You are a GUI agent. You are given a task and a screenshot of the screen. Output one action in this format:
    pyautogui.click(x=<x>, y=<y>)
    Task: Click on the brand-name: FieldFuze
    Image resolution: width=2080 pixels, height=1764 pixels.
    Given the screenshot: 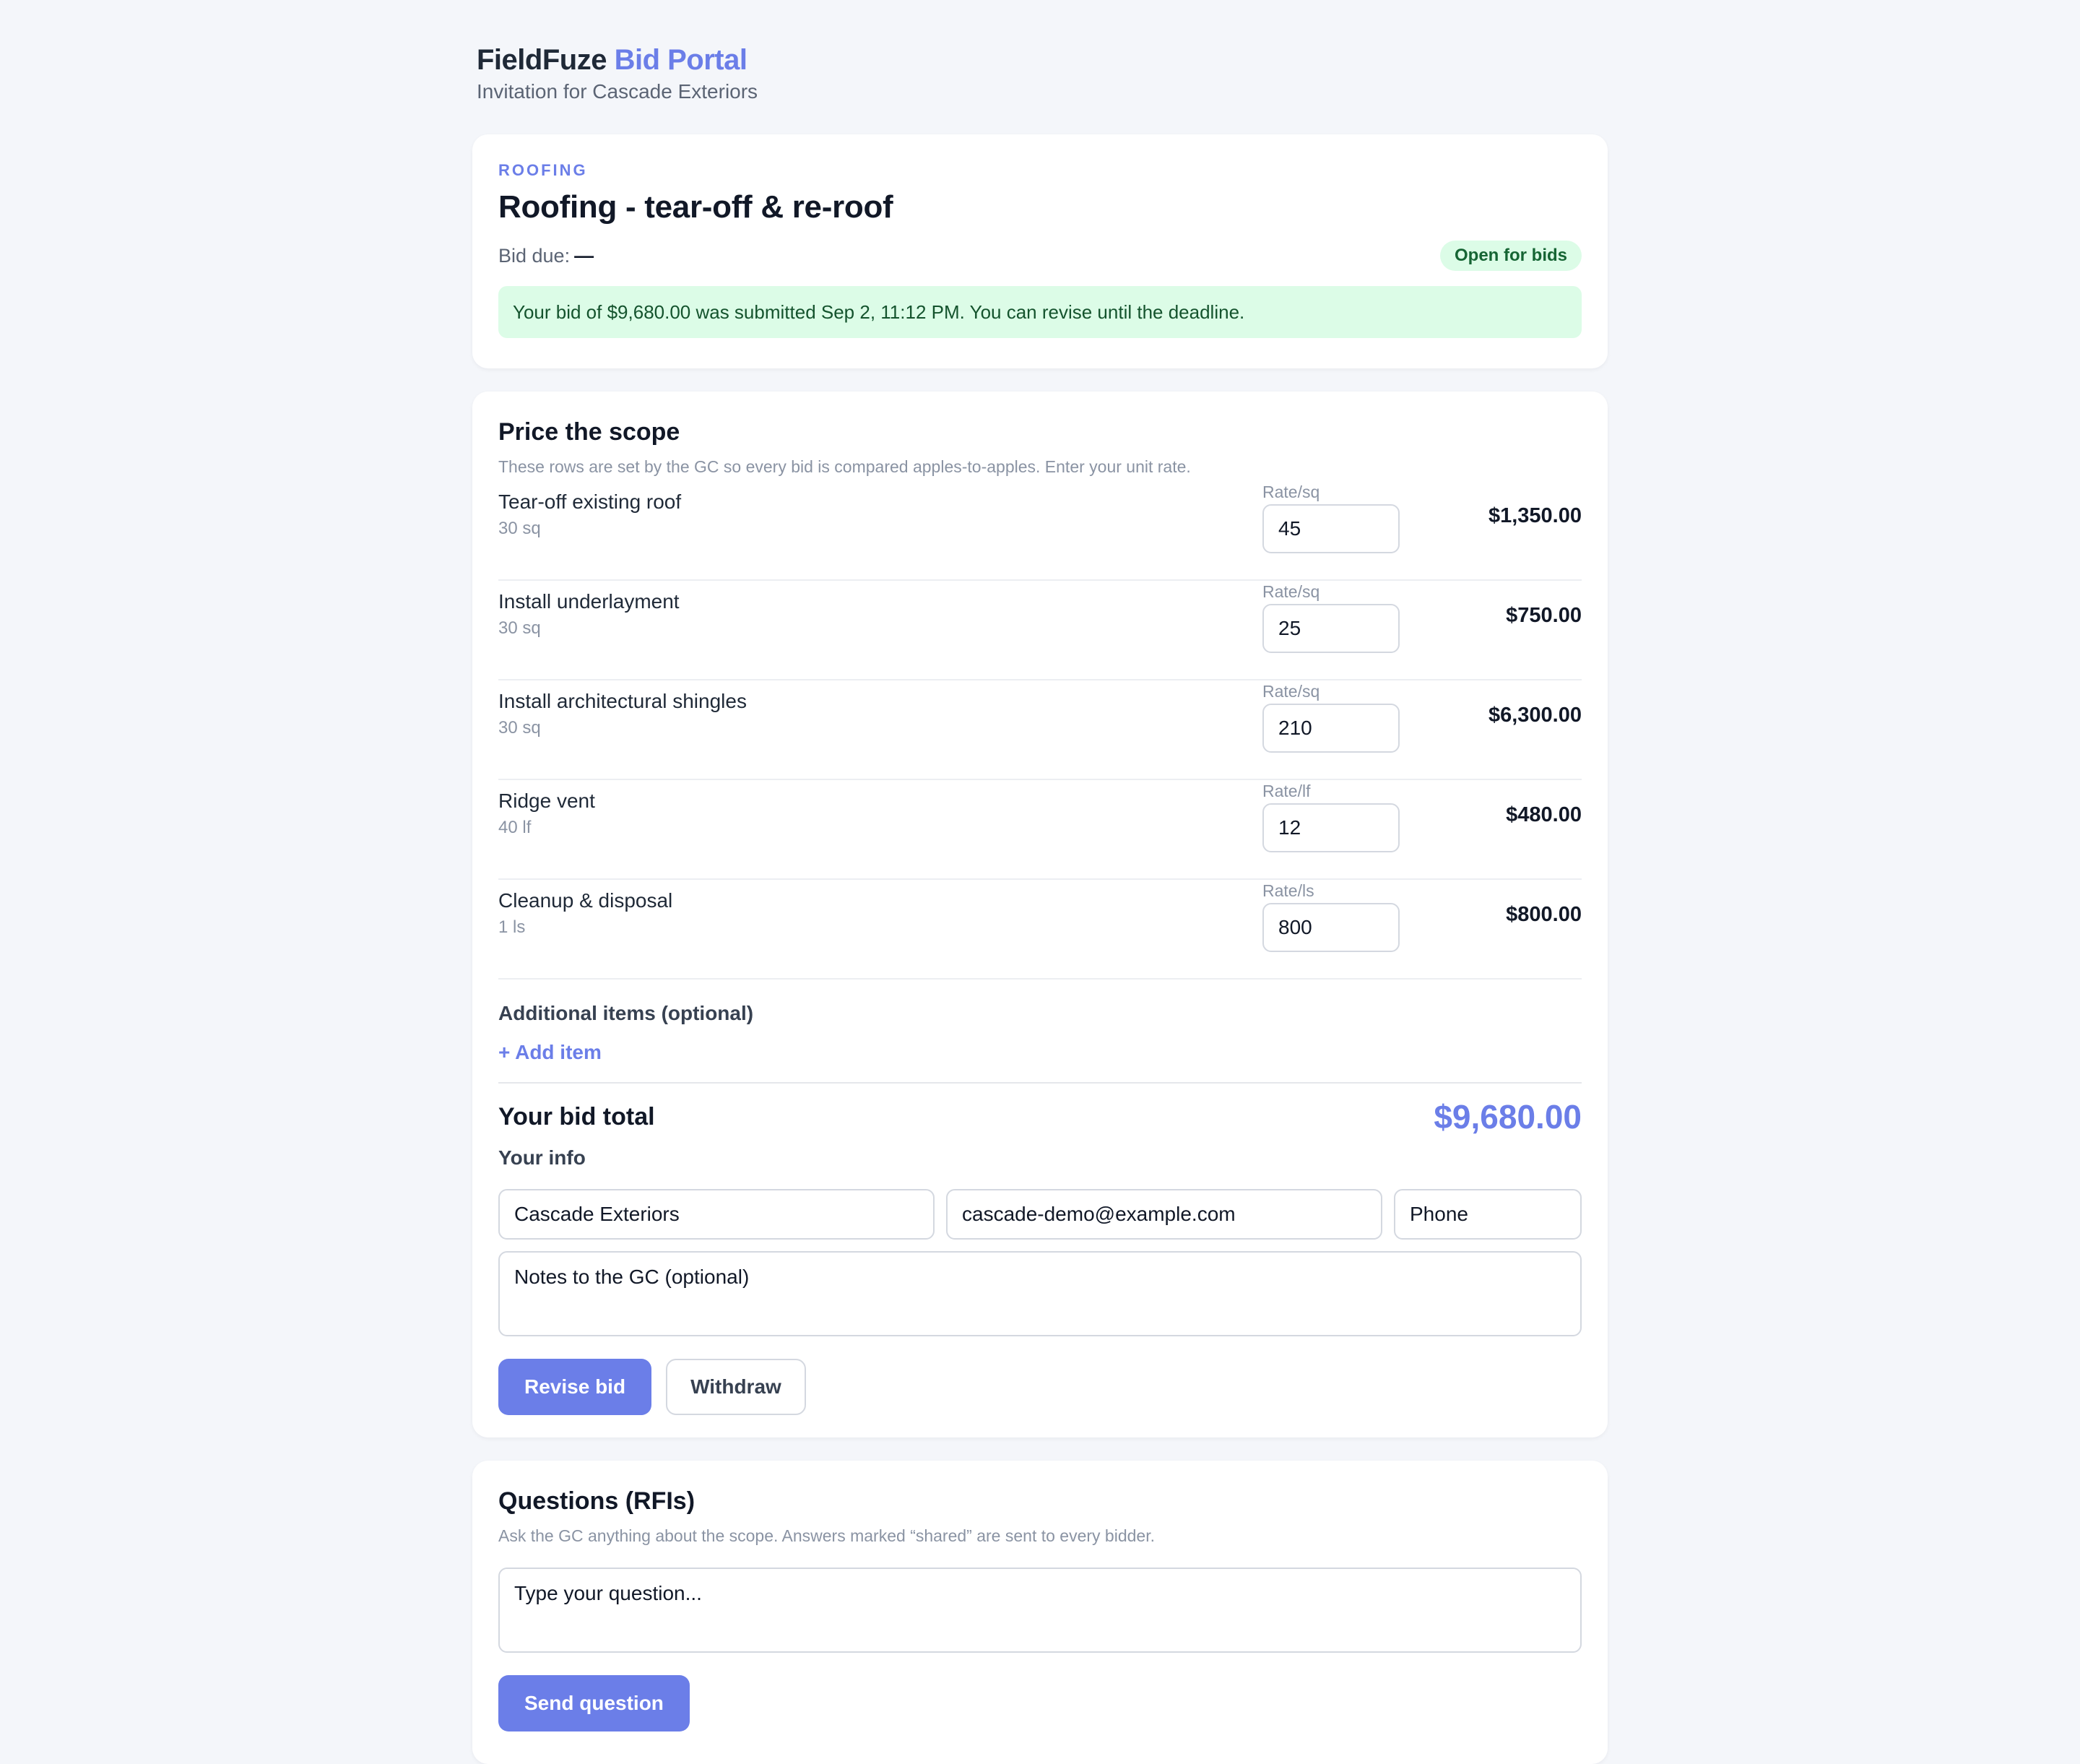 What is the action you would take?
    pyautogui.click(x=542, y=60)
    